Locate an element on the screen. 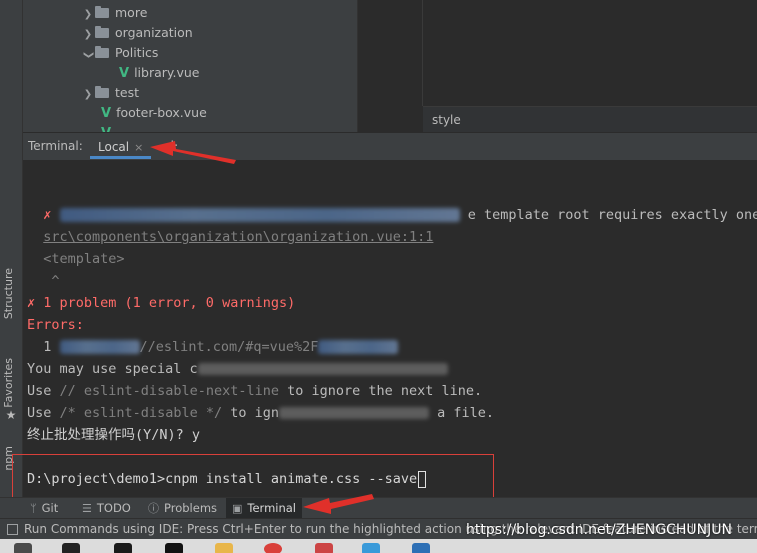  errors-url-fragment: //eslint.com/#q=vue%2F is located at coordinates (229, 347).